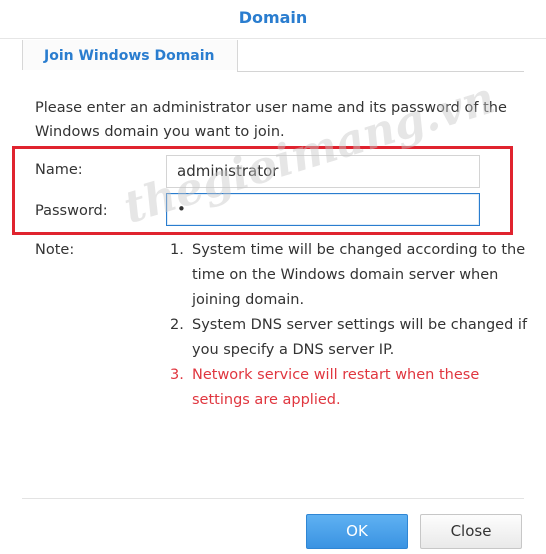 This screenshot has width=546, height=554. I want to click on note-number: 2., so click(177, 325).